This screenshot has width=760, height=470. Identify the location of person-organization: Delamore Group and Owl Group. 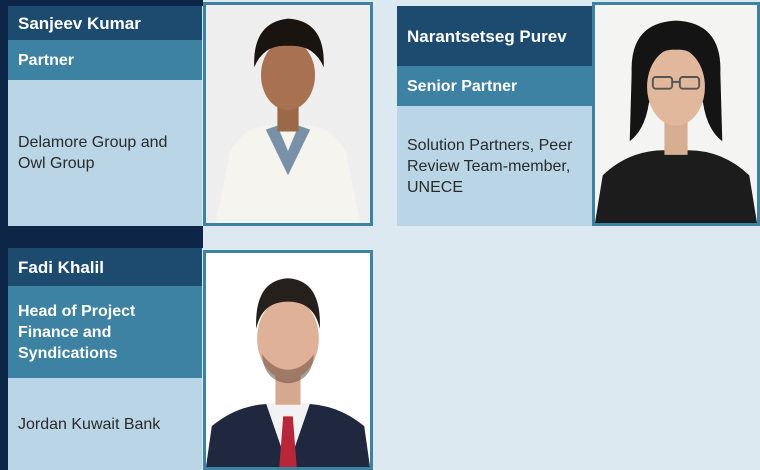
(105, 153).